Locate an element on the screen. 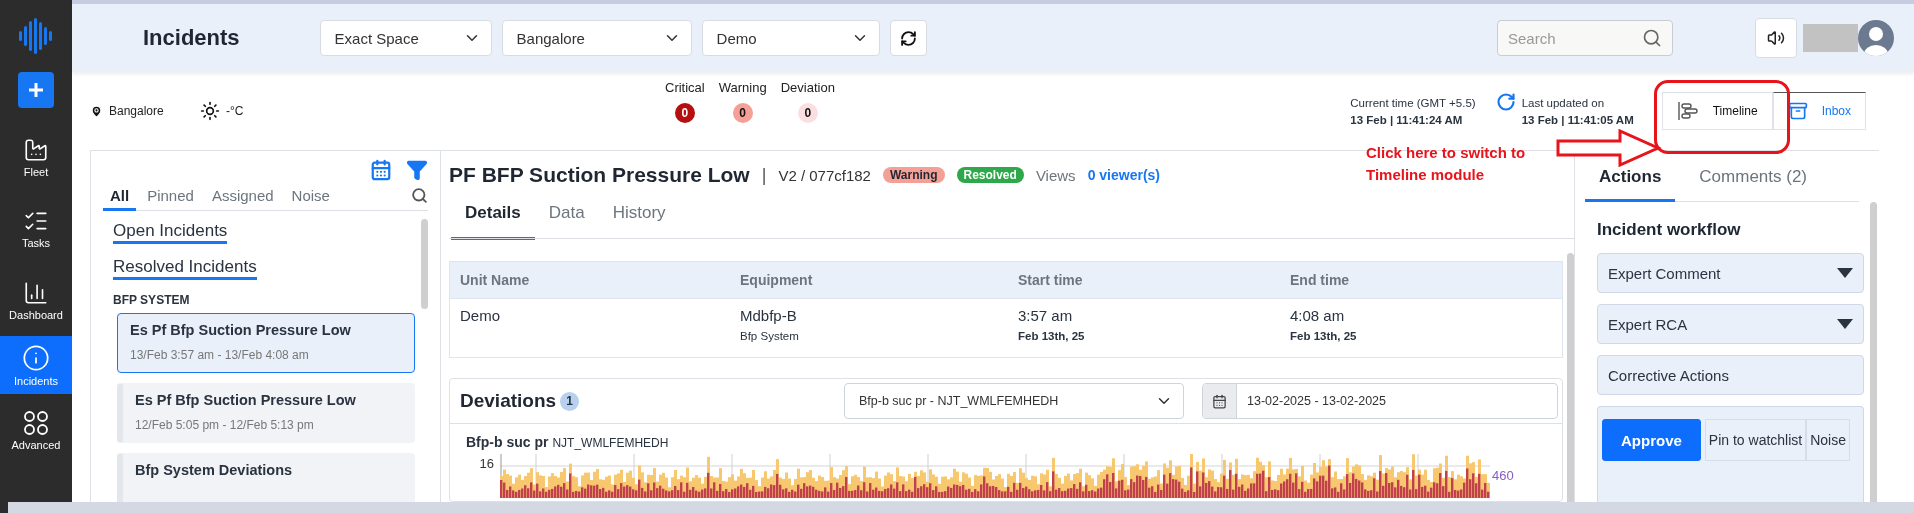 The height and width of the screenshot is (513, 1914). workflow-section: Expert Comment is located at coordinates (1730, 273).